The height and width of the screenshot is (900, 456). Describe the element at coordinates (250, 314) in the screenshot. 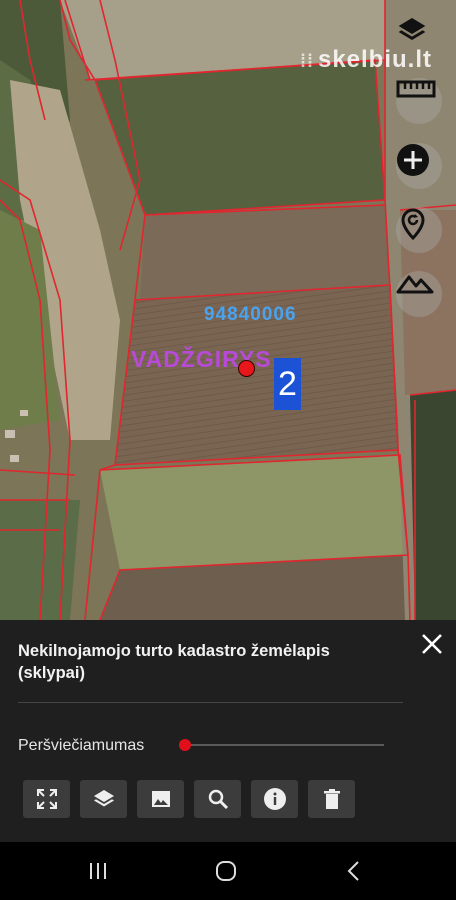

I see `parcel-number-label: 94840006` at that location.